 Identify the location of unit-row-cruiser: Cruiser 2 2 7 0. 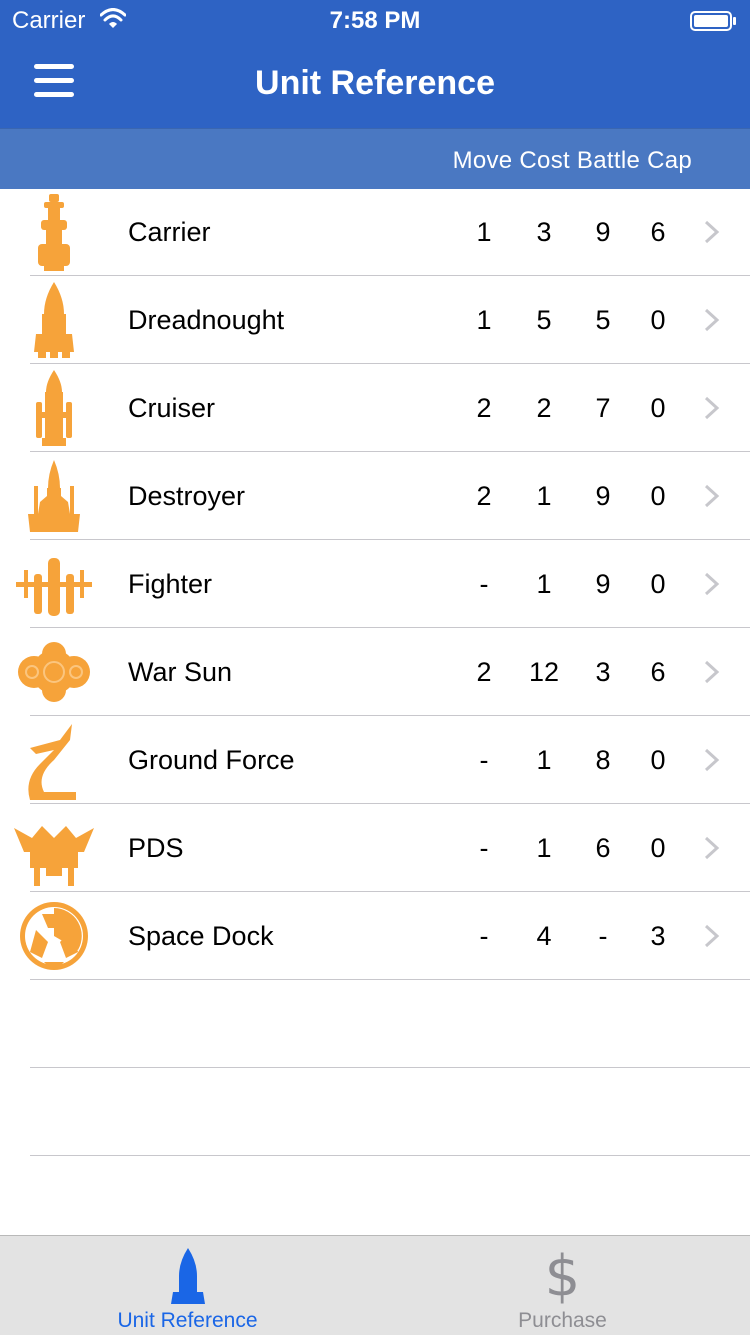
(375, 408).